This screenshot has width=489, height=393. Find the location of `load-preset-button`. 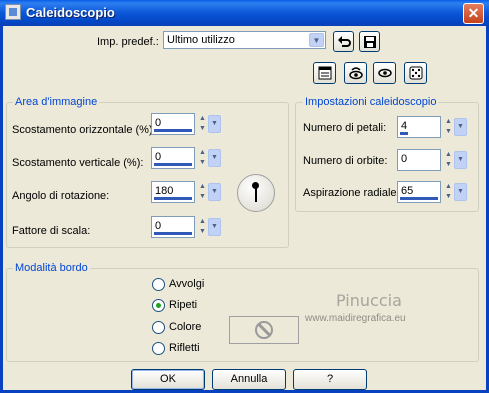

load-preset-button is located at coordinates (343, 41).